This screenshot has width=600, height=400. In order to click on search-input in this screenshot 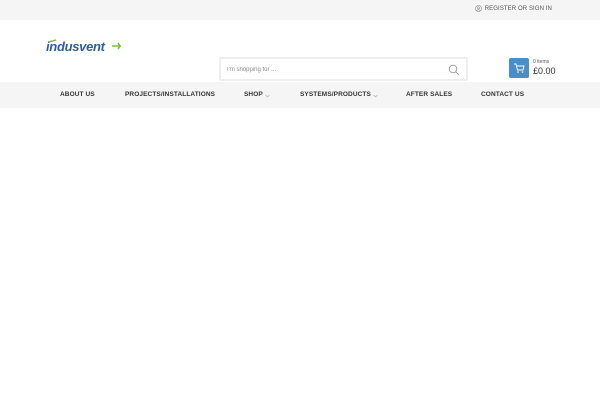, I will do `click(327, 69)`.